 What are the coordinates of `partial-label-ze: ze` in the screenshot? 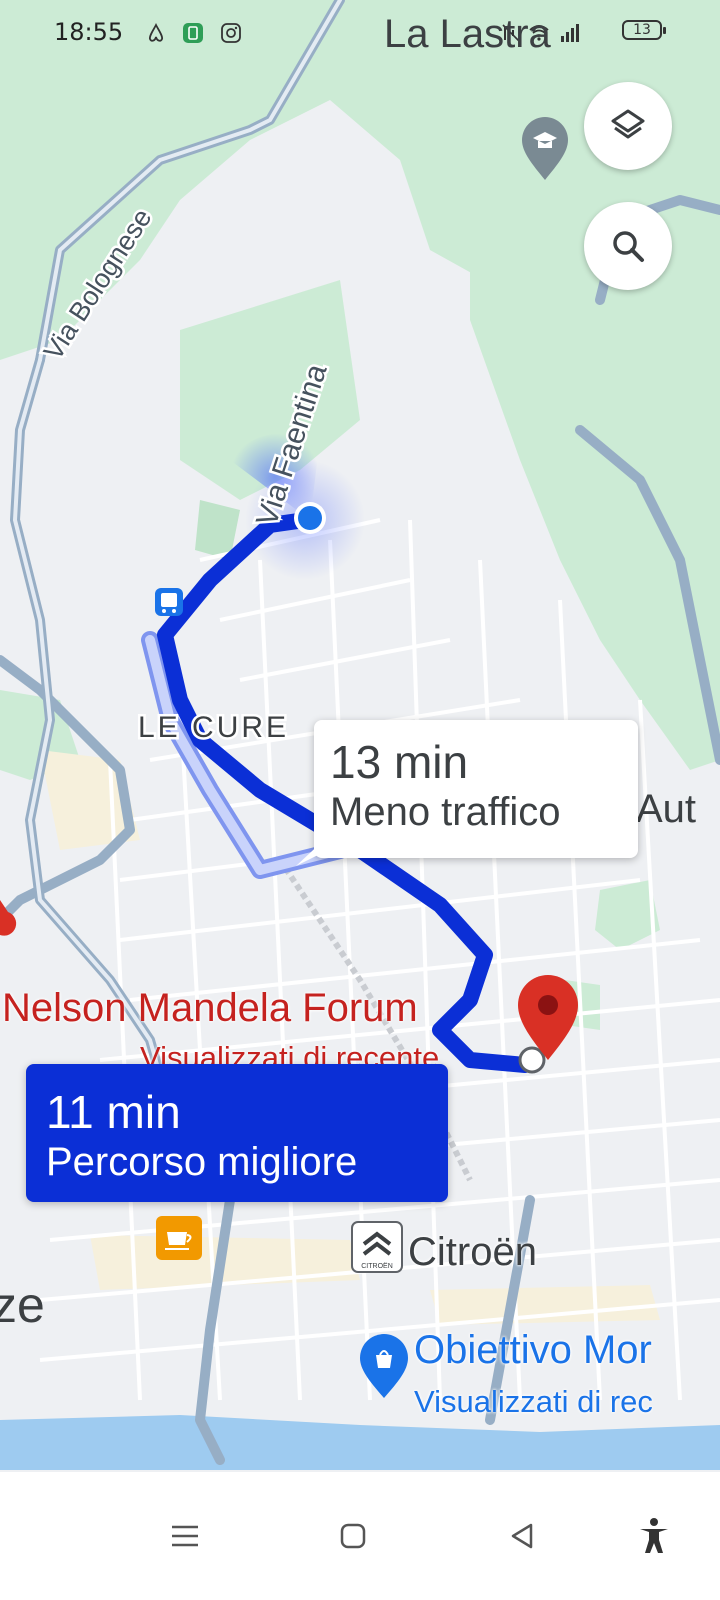 It's located at (22, 1305).